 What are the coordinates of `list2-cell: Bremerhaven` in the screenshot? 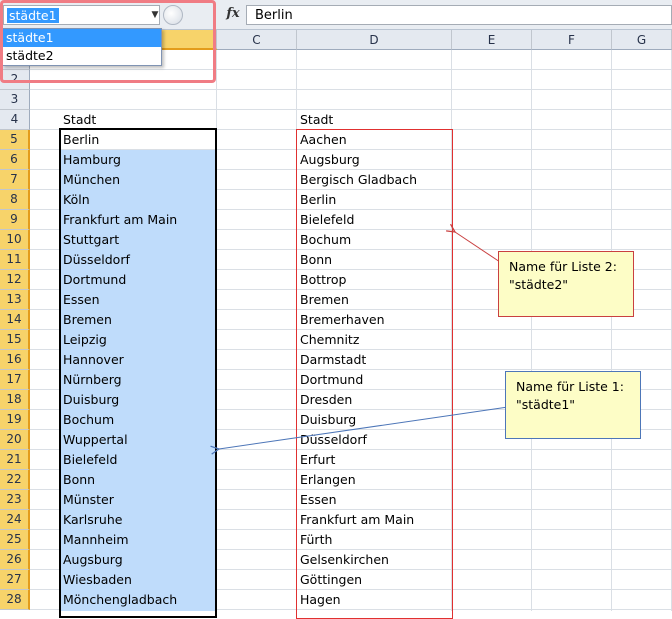 It's located at (374, 320).